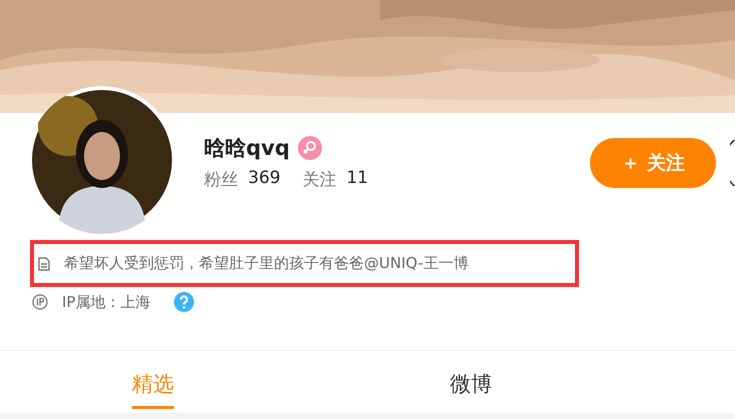 This screenshot has width=735, height=419. I want to click on follow-button: ＋ 关注, so click(653, 163).